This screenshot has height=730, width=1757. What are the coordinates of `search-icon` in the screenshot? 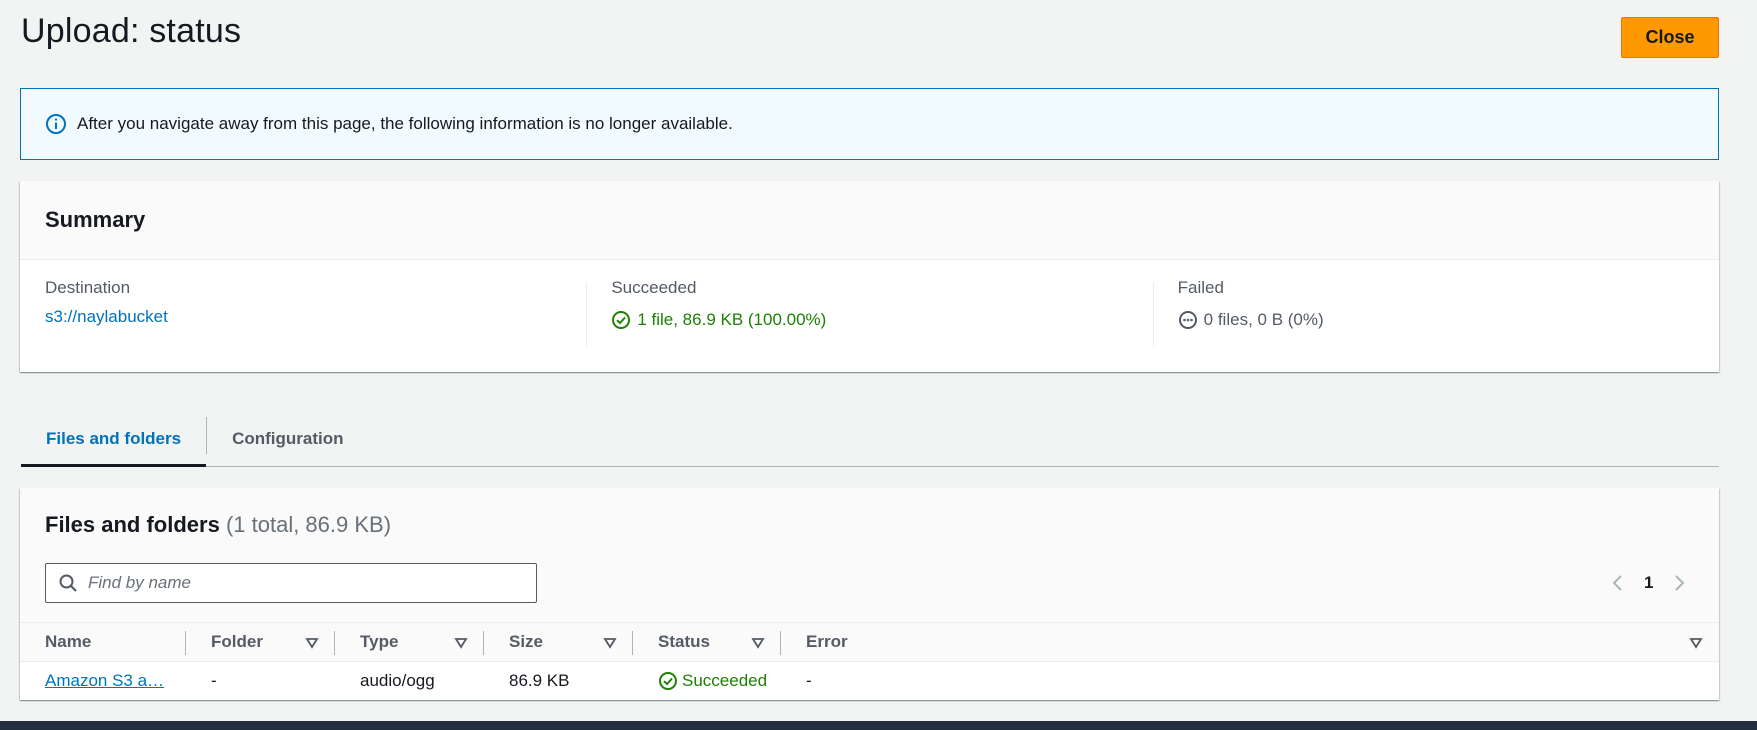 It's located at (68, 583).